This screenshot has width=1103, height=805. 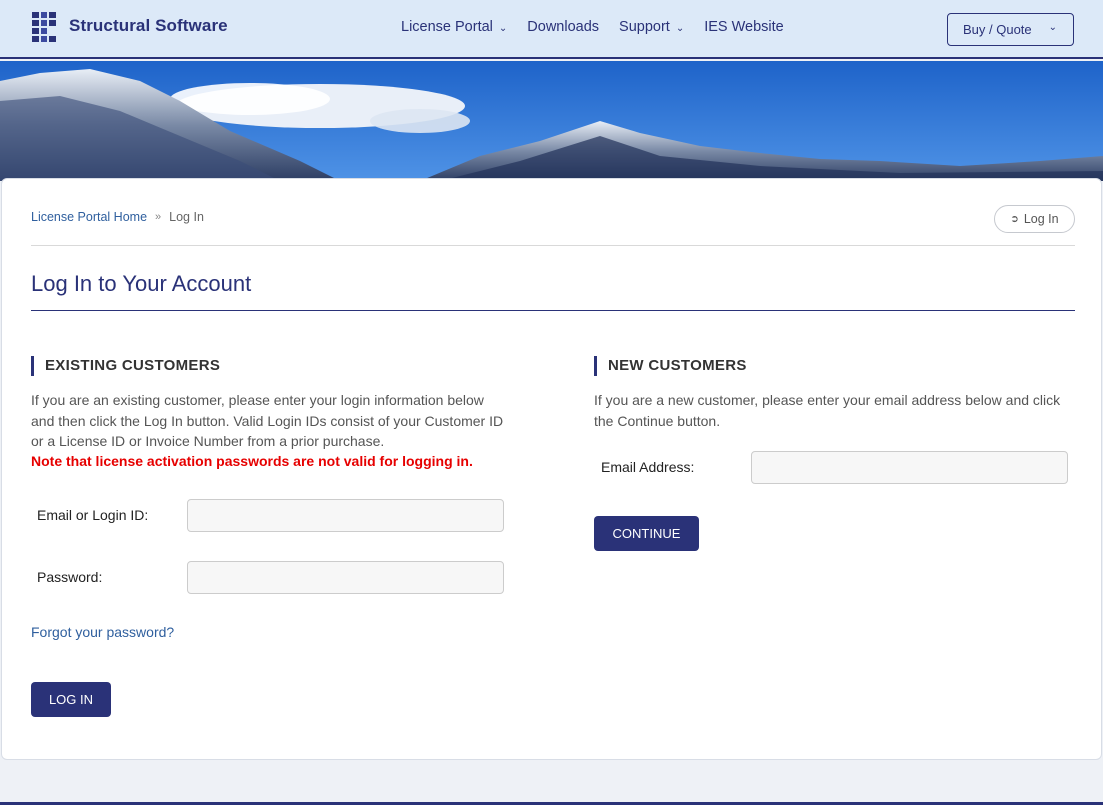 What do you see at coordinates (102, 632) in the screenshot?
I see `forgot-password-link: Forgot your password?` at bounding box center [102, 632].